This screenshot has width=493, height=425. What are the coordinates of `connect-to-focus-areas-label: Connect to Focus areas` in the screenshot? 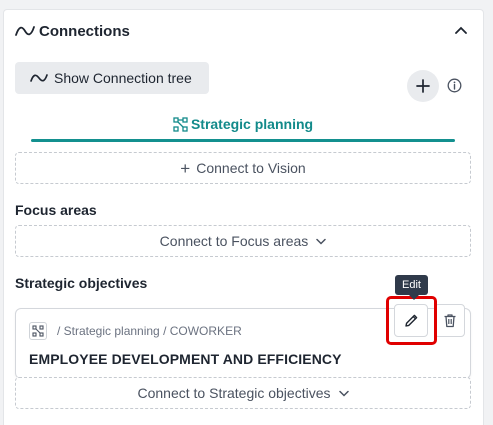 It's located at (234, 241).